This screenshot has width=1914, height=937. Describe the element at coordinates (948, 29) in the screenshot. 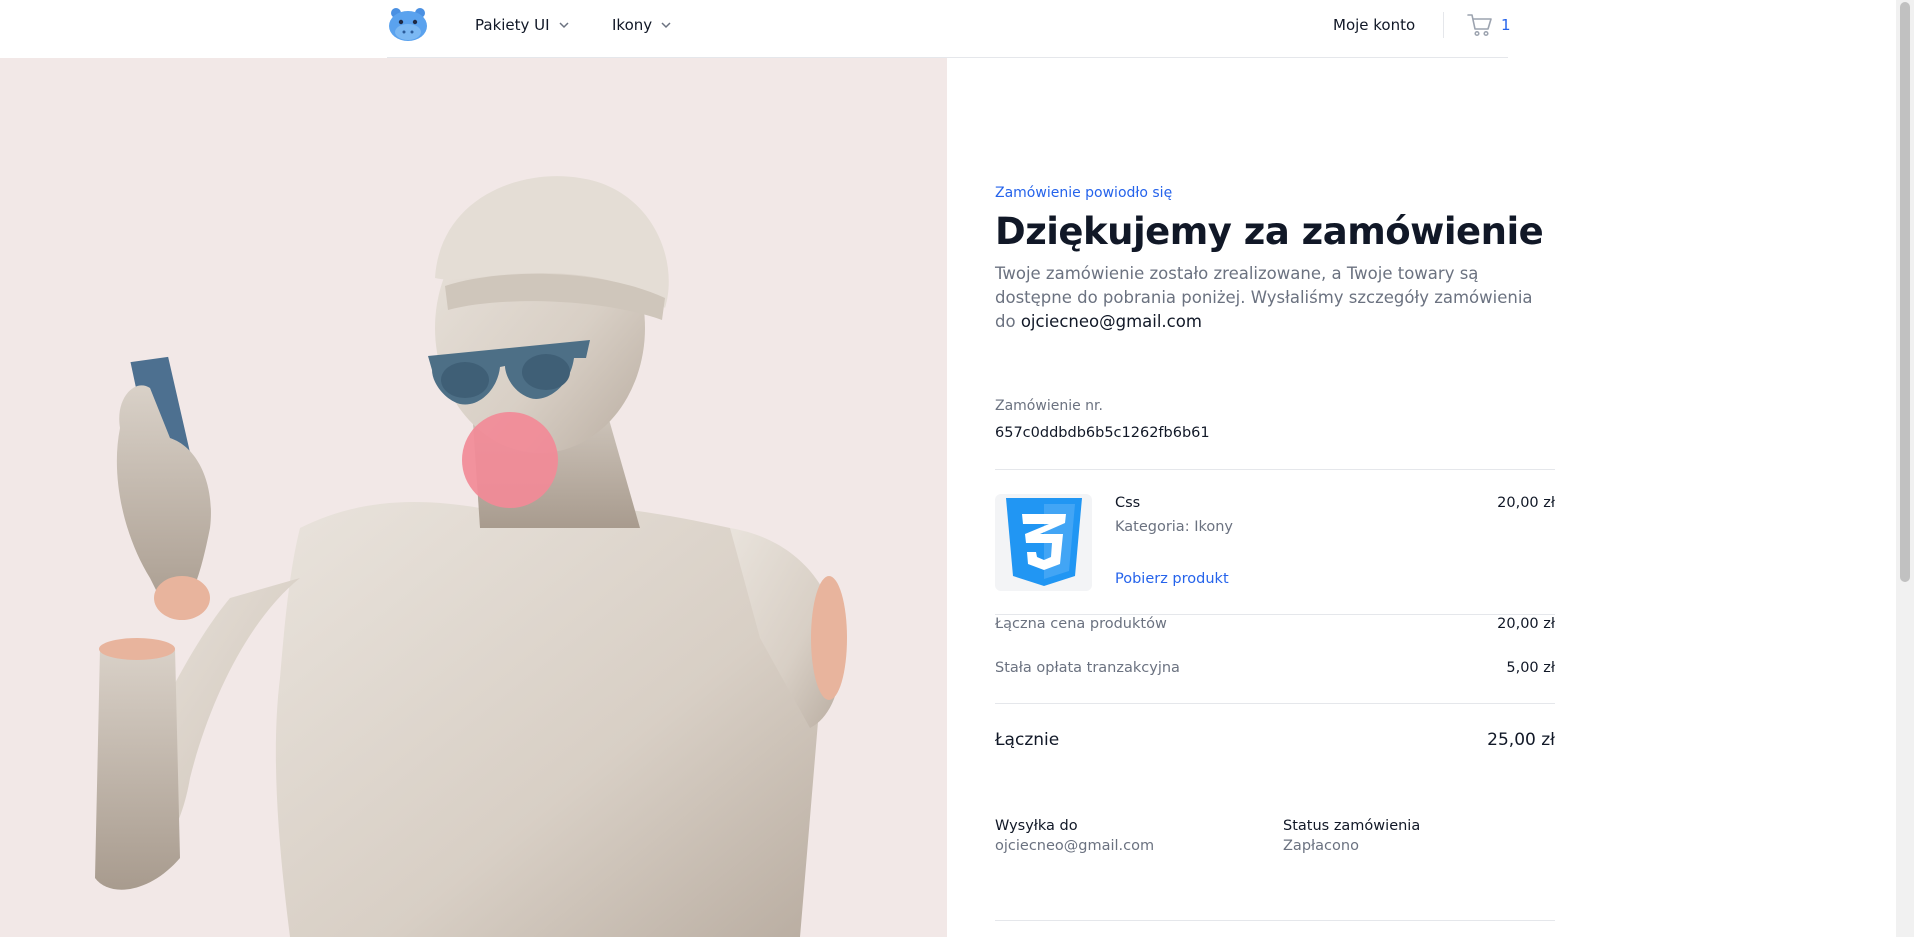

I see `top-navigation: Pakiety UI Ikony Moje konto 1` at that location.